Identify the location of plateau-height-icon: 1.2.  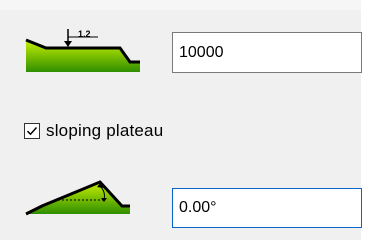
(81, 52).